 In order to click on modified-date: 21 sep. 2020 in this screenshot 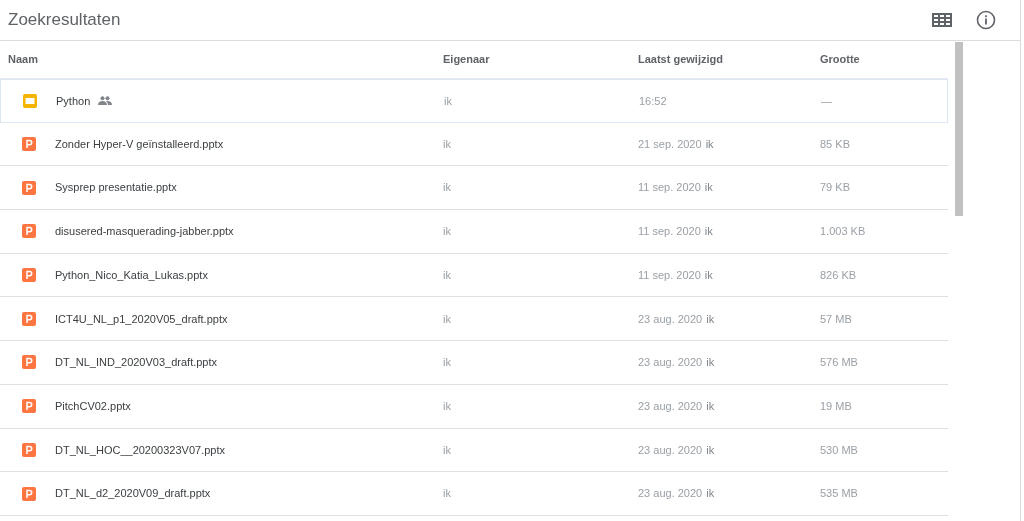, I will do `click(670, 144)`.